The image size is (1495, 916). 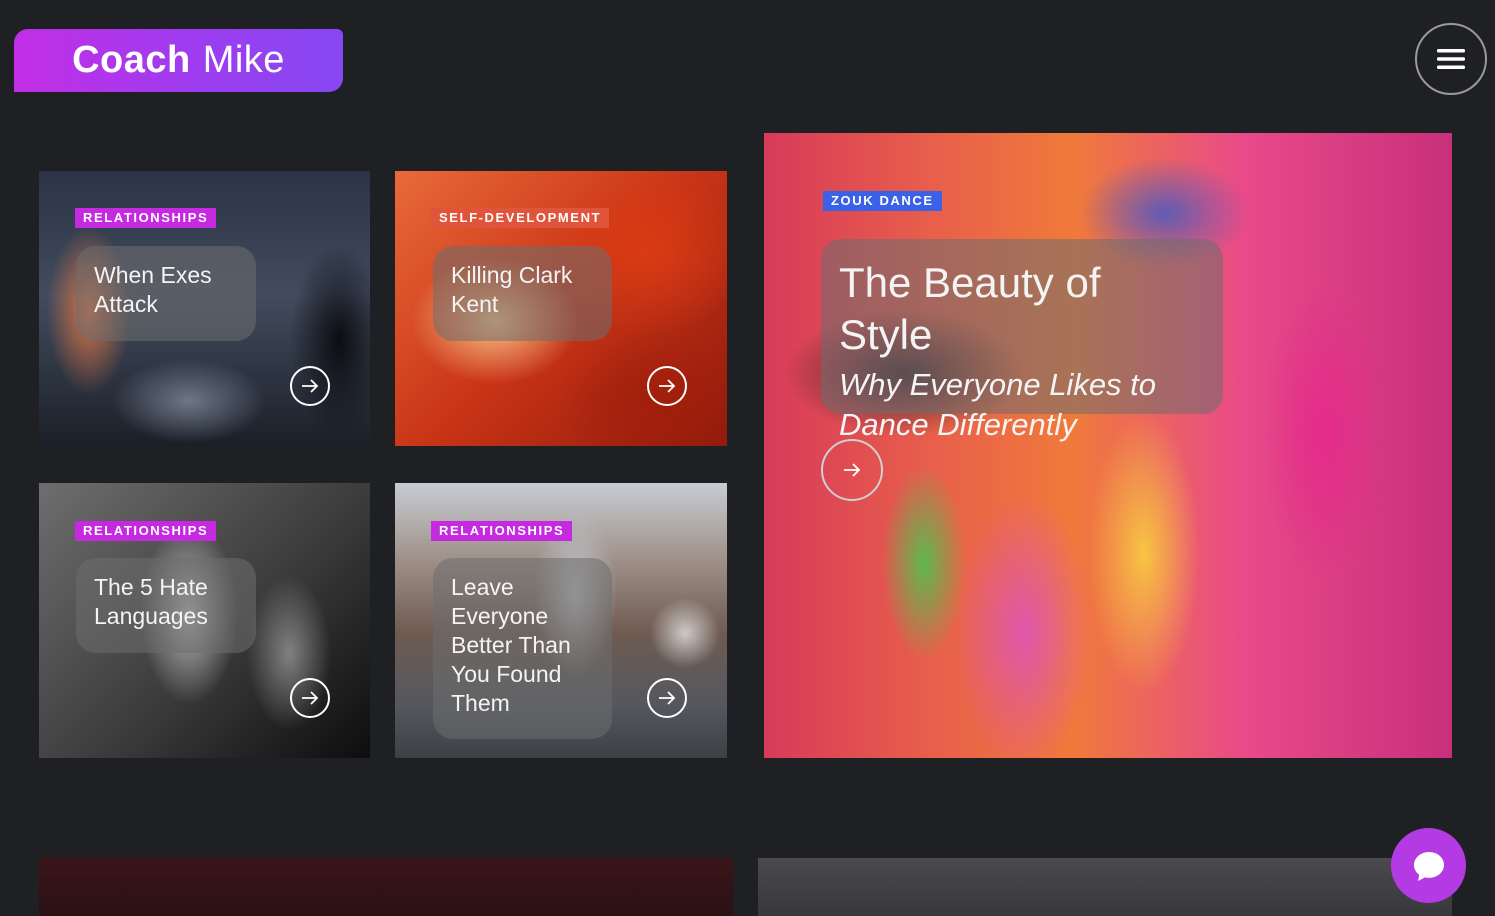 What do you see at coordinates (243, 60) in the screenshot?
I see `logo-light-text: Mike` at bounding box center [243, 60].